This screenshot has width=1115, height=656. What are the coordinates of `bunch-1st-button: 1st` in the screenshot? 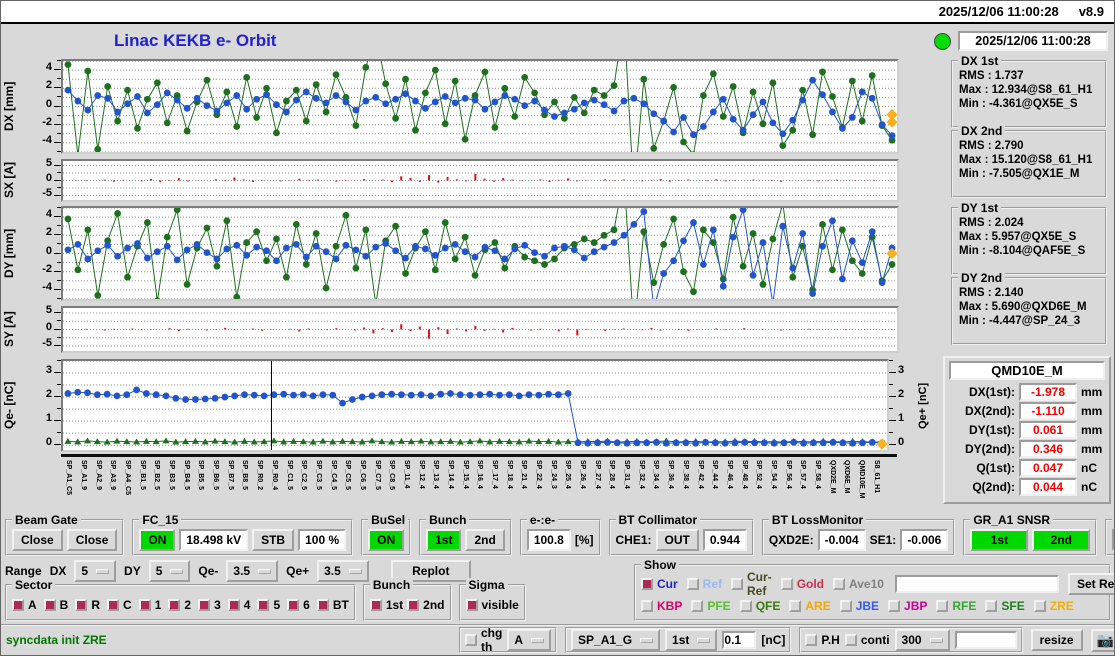 It's located at (444, 540).